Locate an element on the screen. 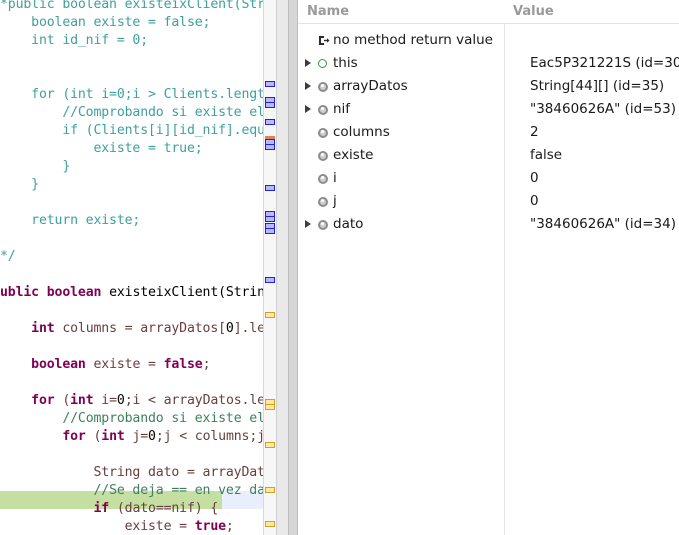 The height and width of the screenshot is (535, 679). code-line: if (Clients[i][id_nif].equal is located at coordinates (138, 131).